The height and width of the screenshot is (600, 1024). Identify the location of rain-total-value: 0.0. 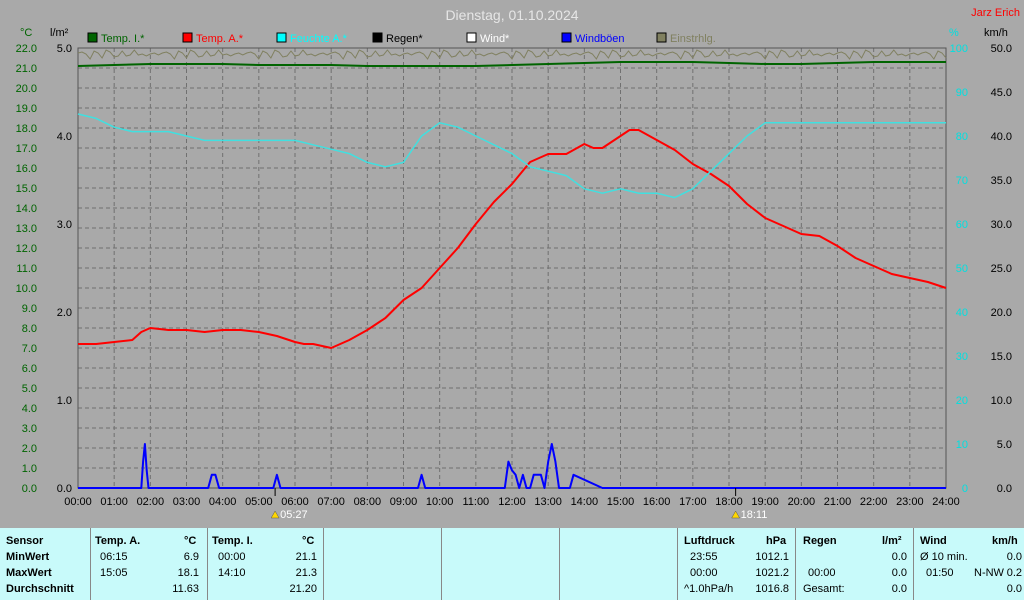
(899, 589).